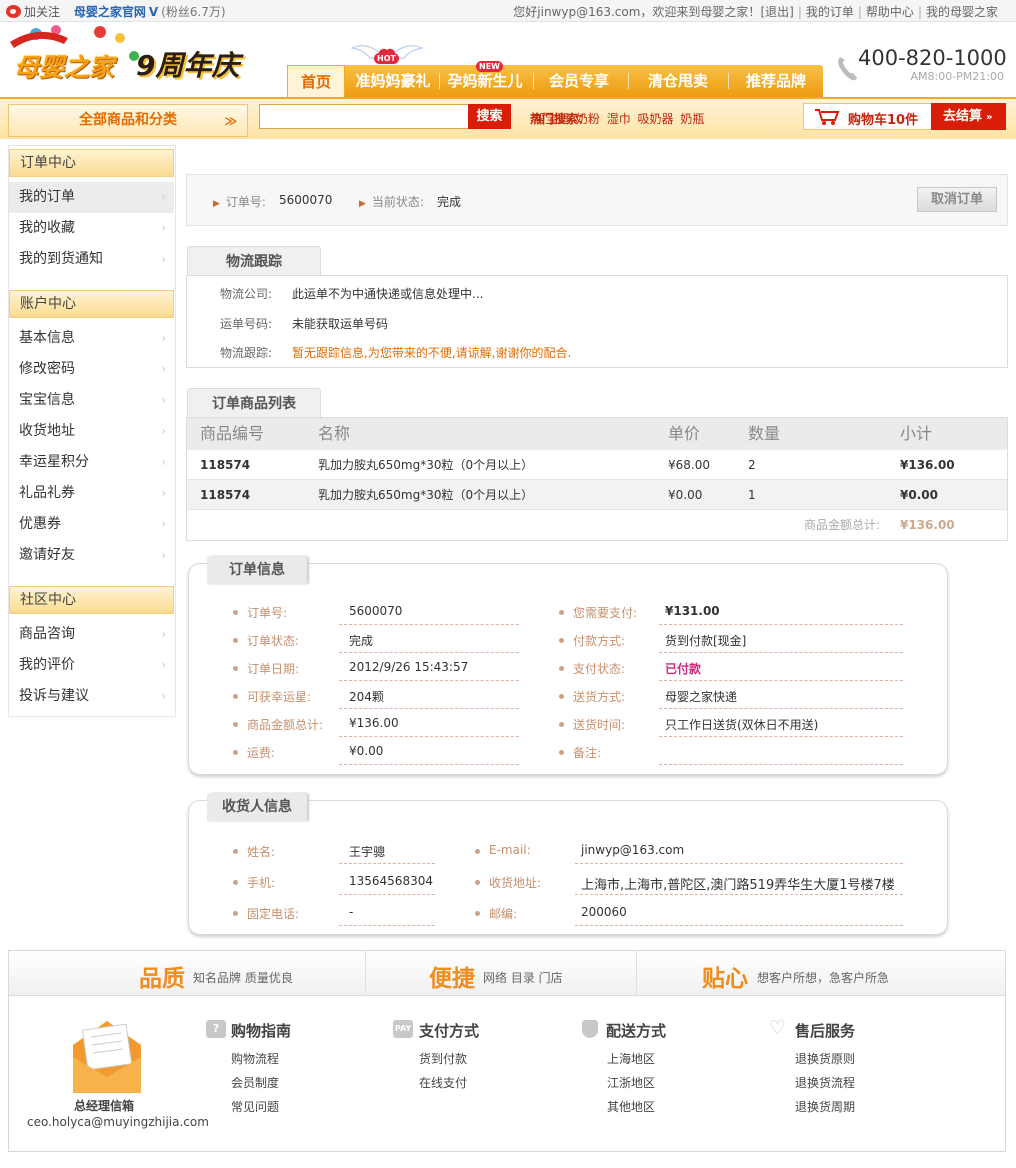 The image size is (1016, 1168). Describe the element at coordinates (825, 1058) in the screenshot. I see `footer-link: 退换货原则` at that location.